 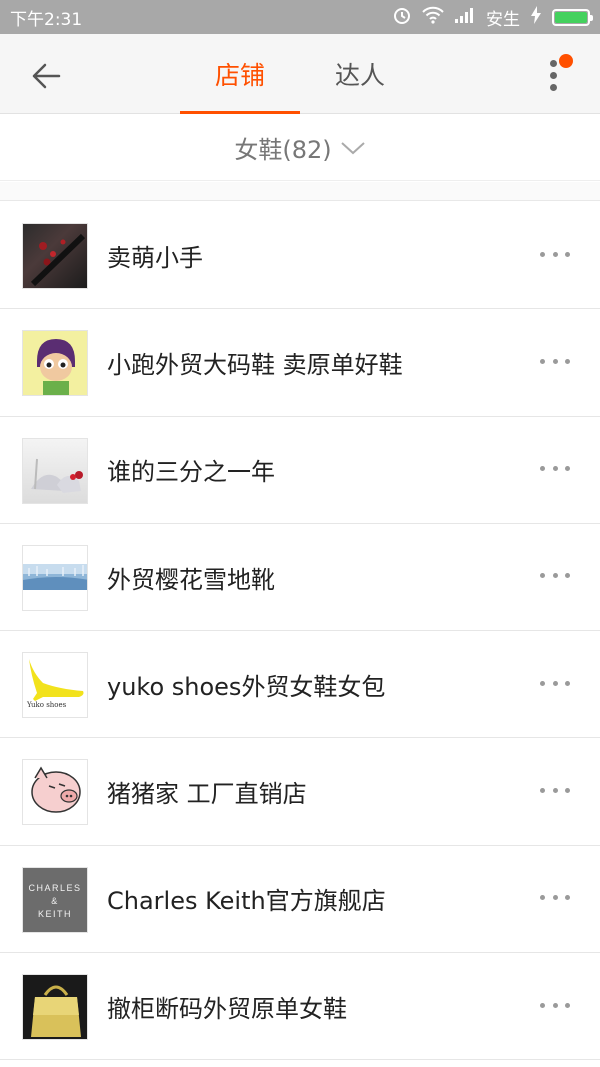 I want to click on list-item: 撤柜断码外贸原单女鞋, so click(x=300, y=1007).